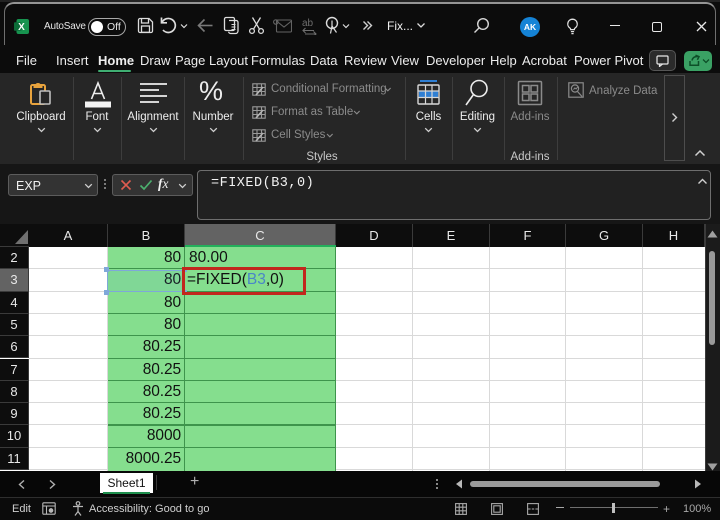 This screenshot has height=520, width=720. What do you see at coordinates (21, 27) in the screenshot?
I see `svg-text: X` at bounding box center [21, 27].